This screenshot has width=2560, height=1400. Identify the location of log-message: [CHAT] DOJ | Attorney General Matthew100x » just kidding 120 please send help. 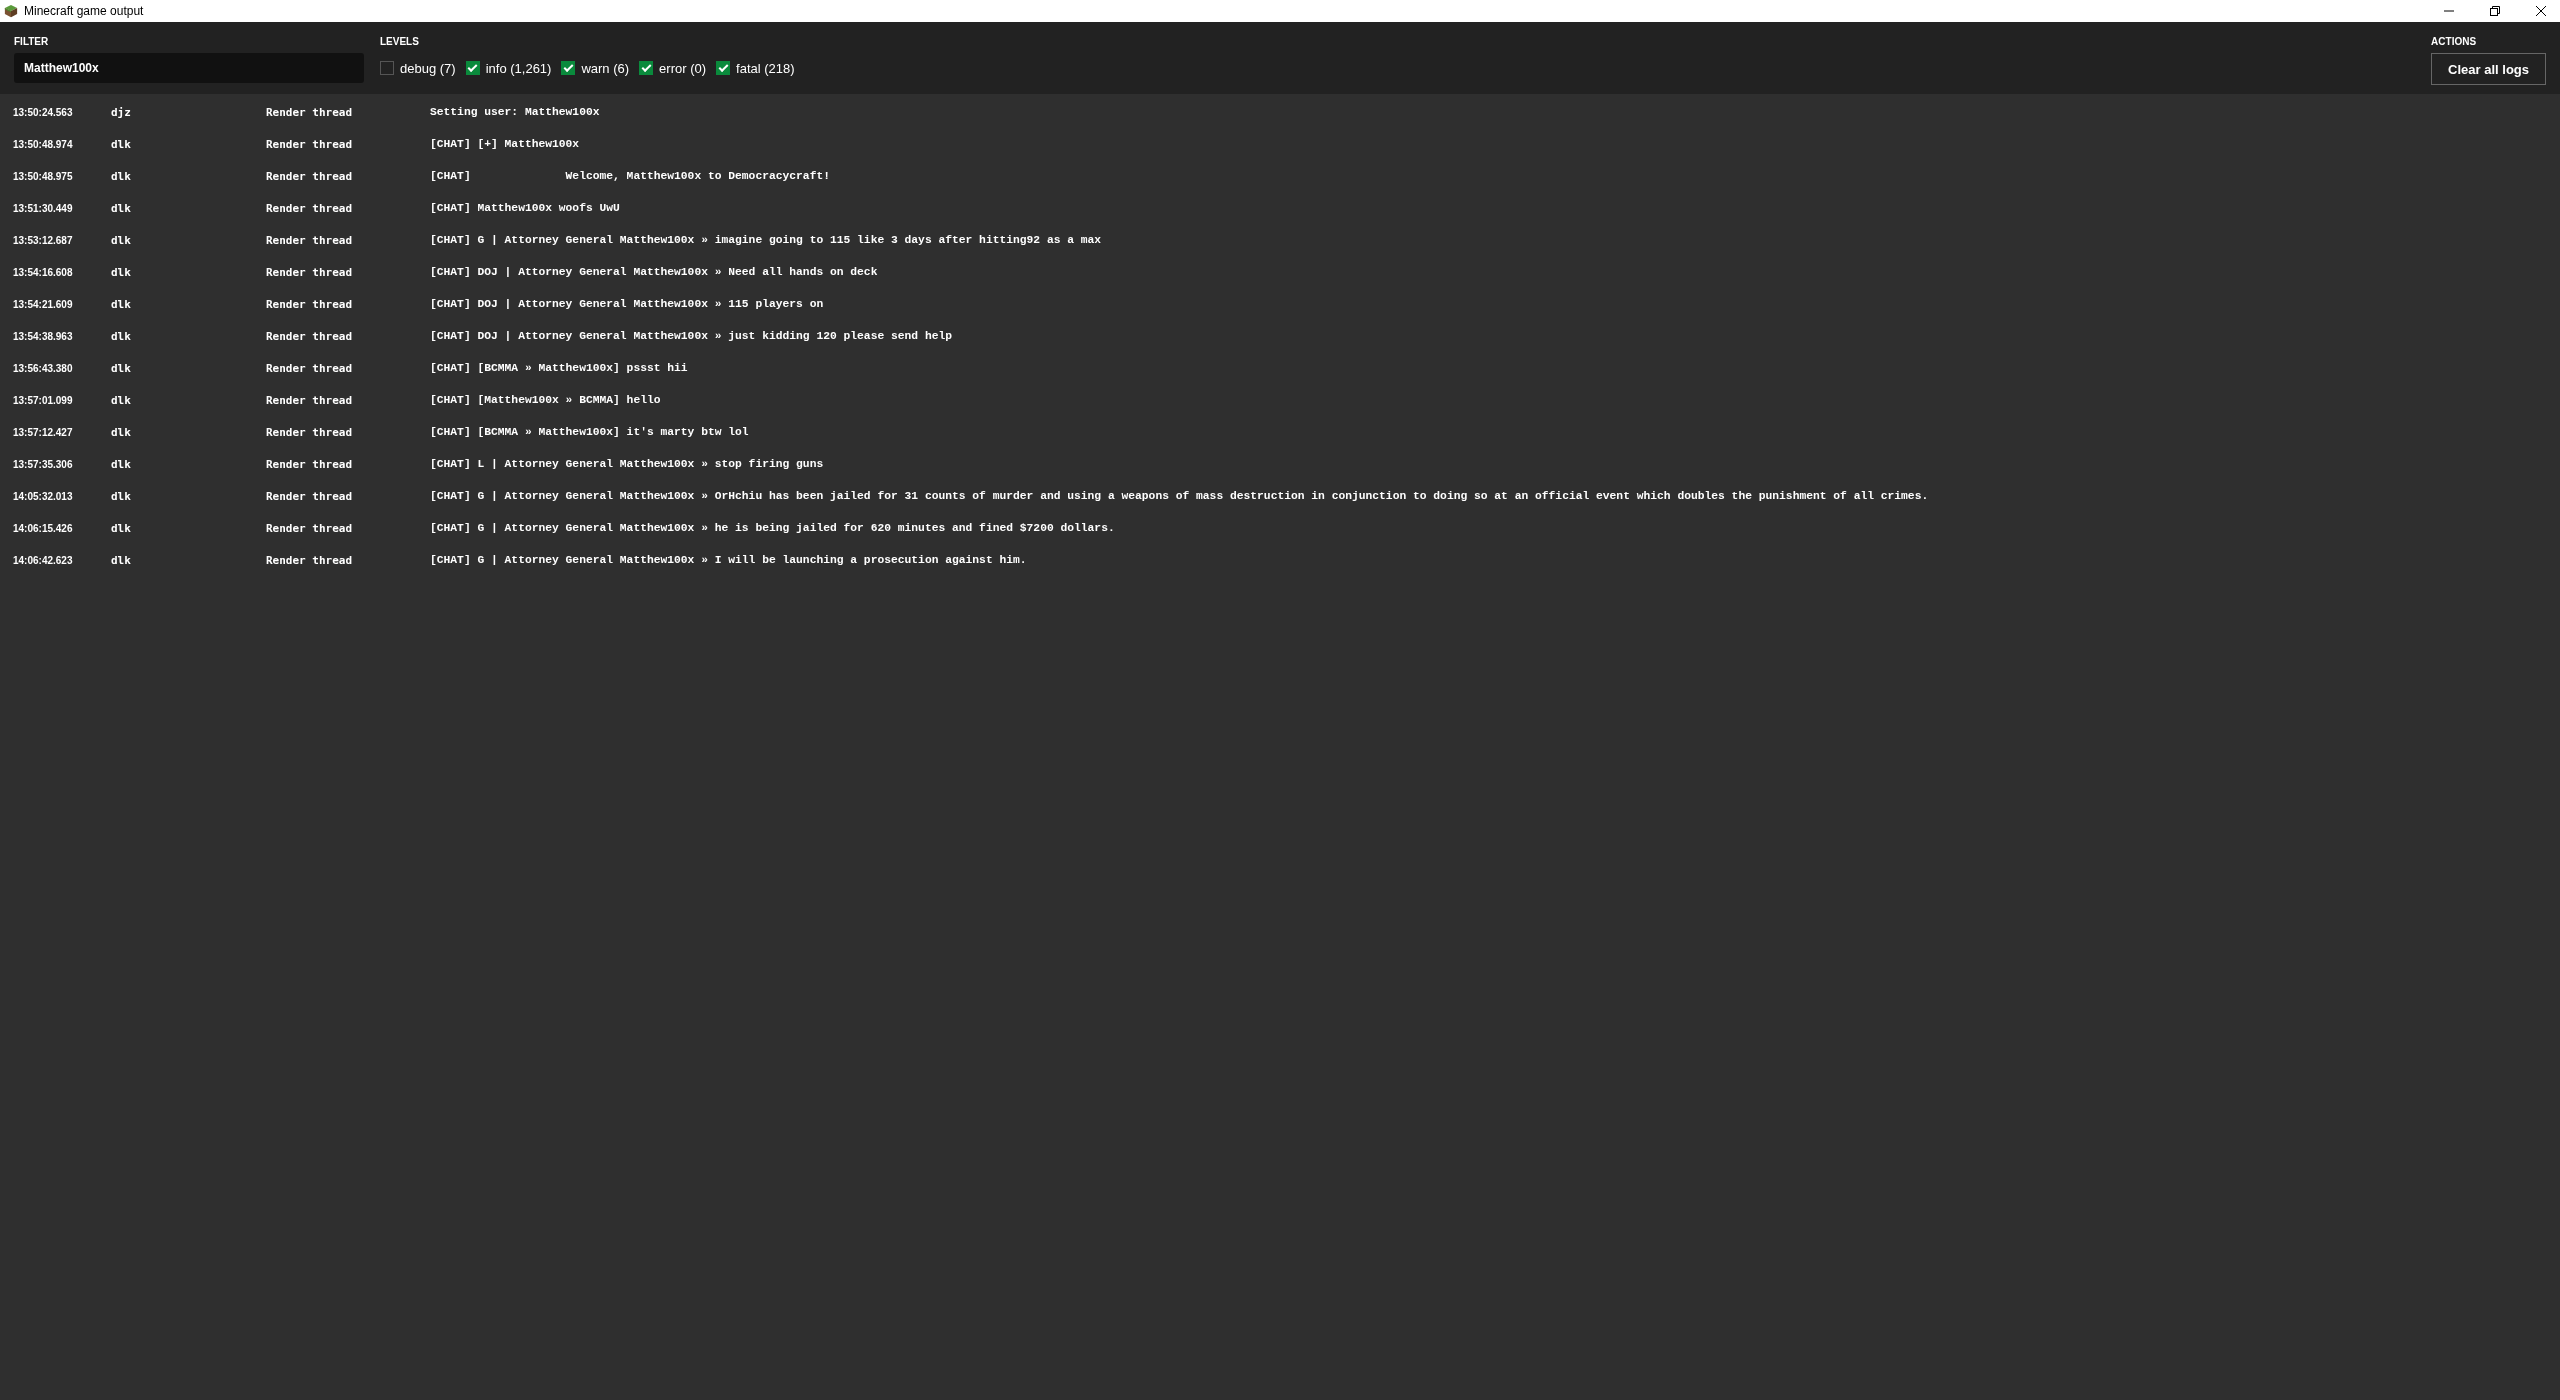
(691, 336).